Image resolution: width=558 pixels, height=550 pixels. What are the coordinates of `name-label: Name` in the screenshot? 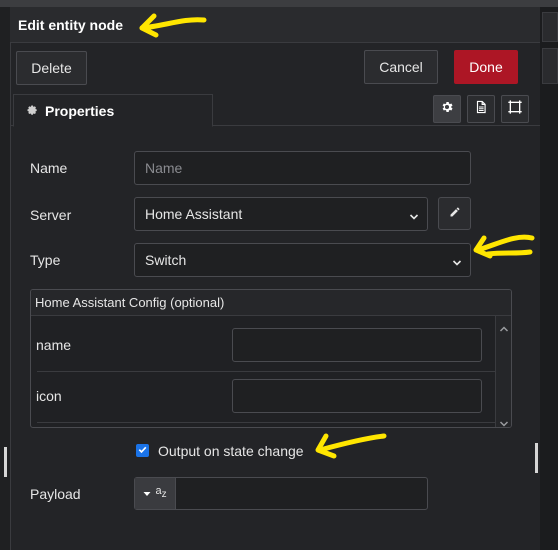 It's located at (49, 168).